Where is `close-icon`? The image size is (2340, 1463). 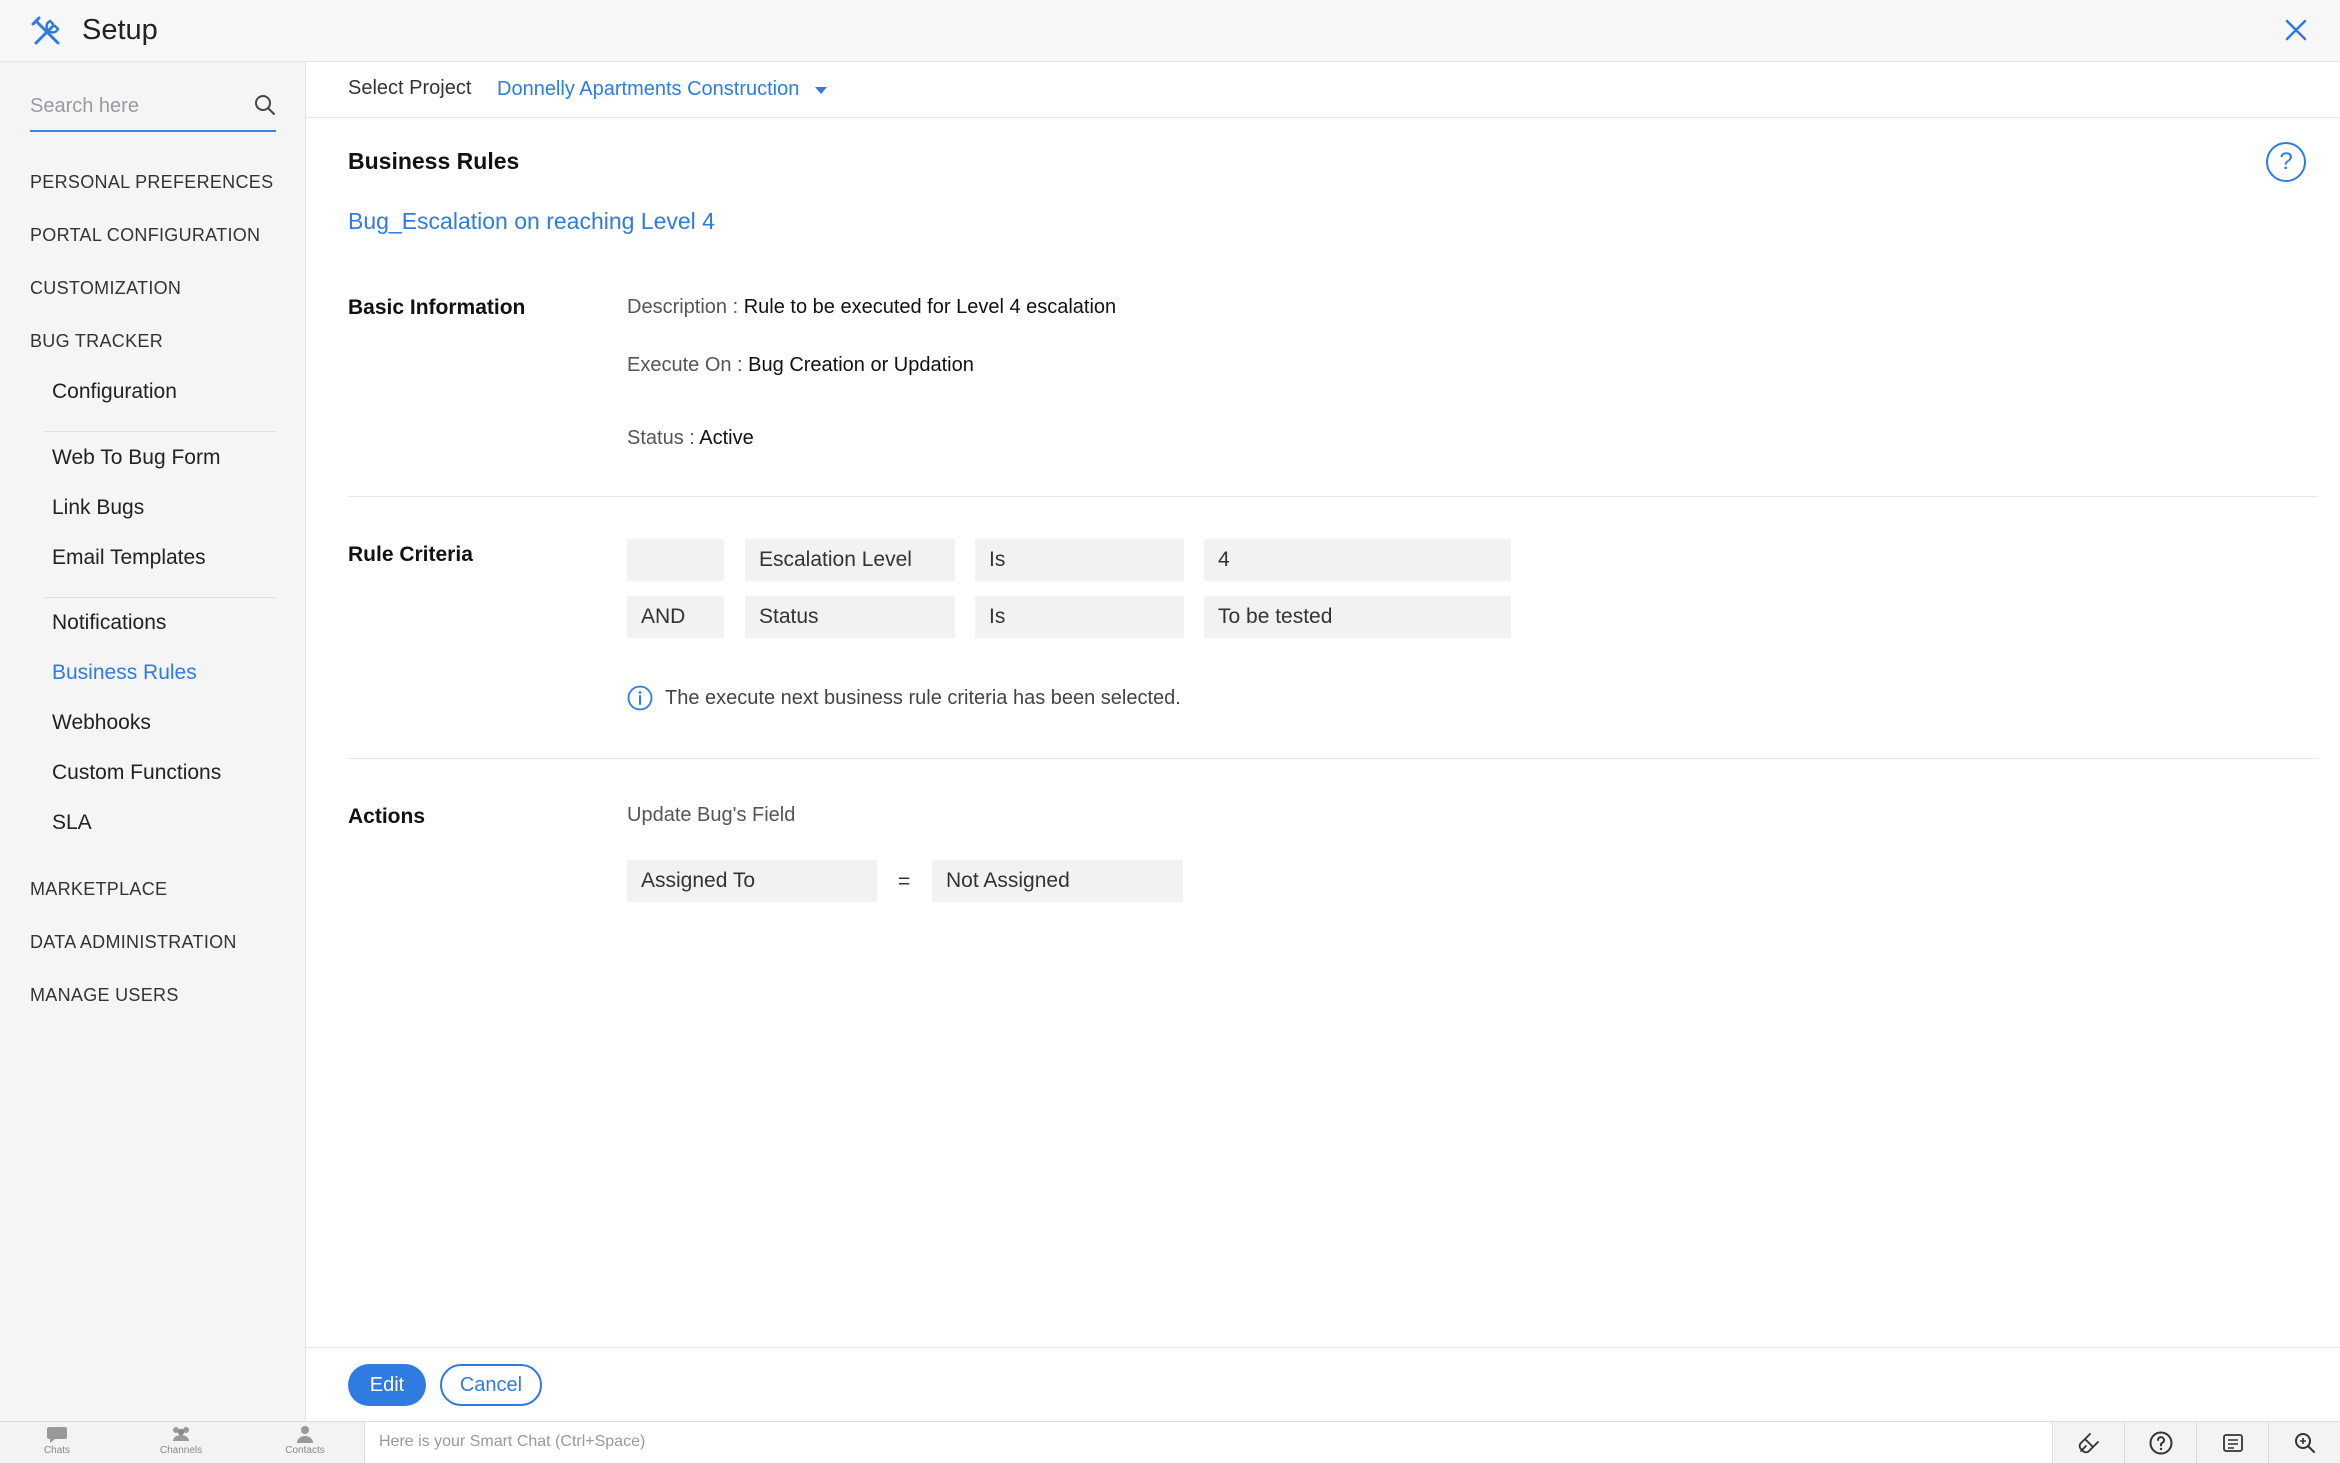 close-icon is located at coordinates (2296, 30).